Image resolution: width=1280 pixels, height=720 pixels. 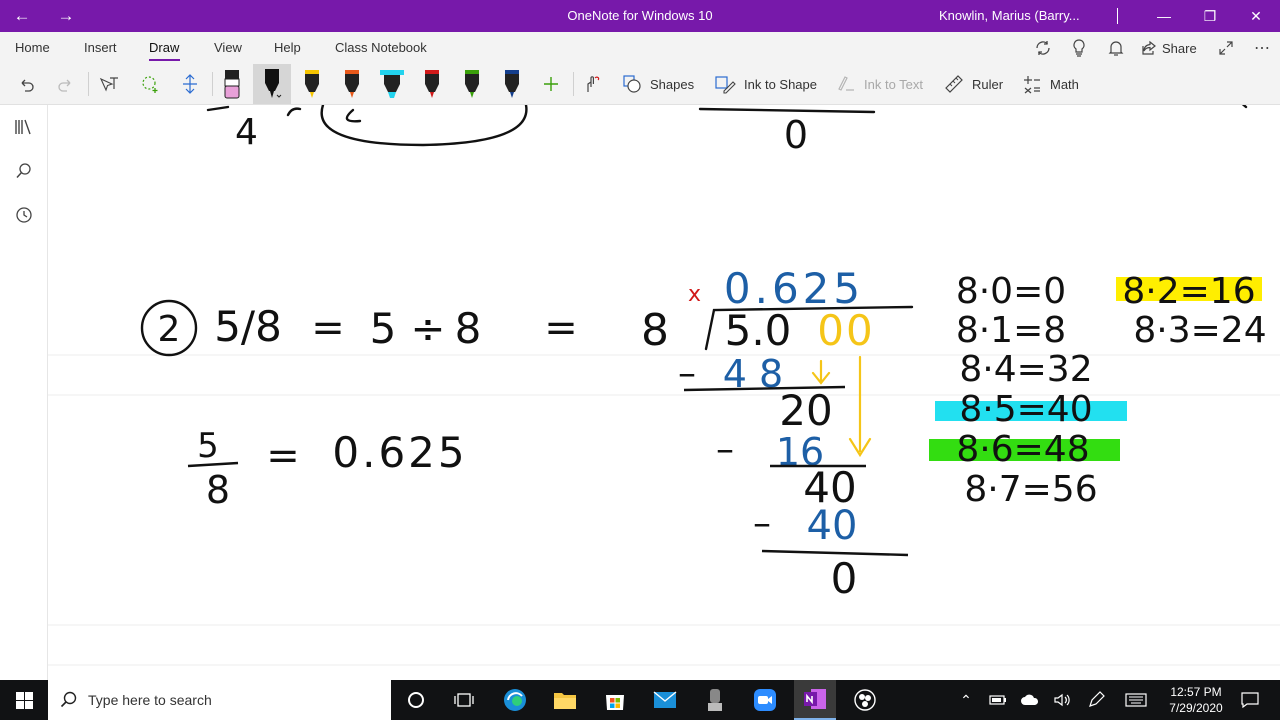 I want to click on lasso-select-icon, so click(x=150, y=84).